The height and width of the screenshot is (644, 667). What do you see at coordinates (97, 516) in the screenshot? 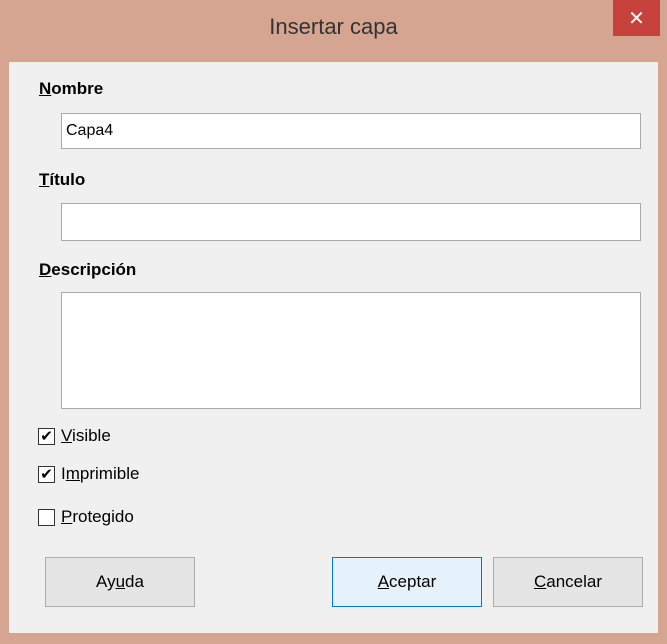
I see `protegido-label: Protegido` at bounding box center [97, 516].